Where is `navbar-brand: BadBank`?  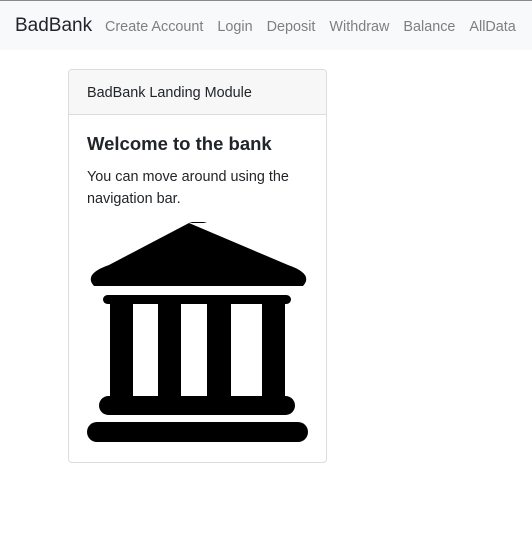 navbar-brand: BadBank is located at coordinates (53, 26).